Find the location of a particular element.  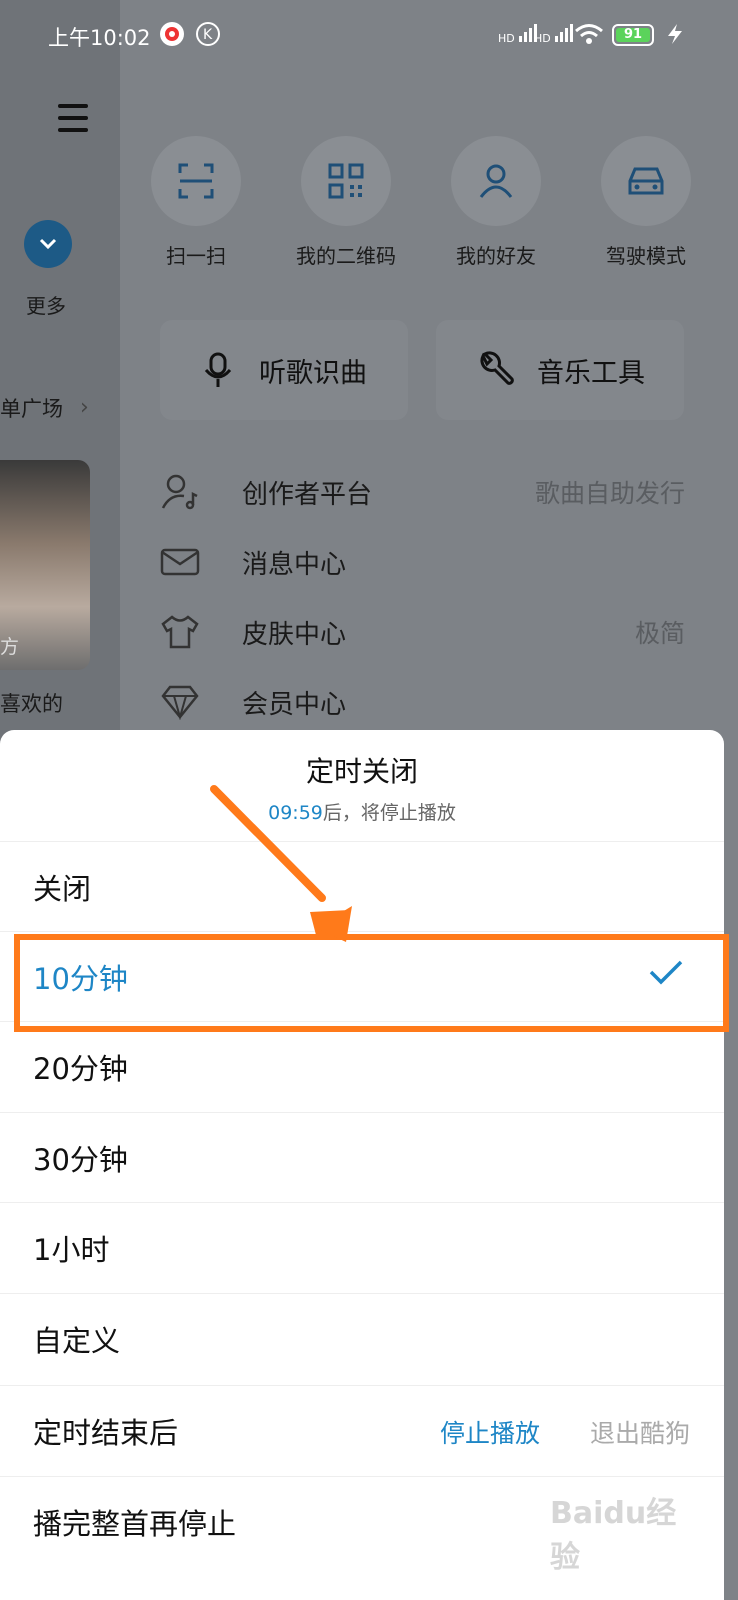

quick-action-scan: 扫一扫 is located at coordinates (196, 202).